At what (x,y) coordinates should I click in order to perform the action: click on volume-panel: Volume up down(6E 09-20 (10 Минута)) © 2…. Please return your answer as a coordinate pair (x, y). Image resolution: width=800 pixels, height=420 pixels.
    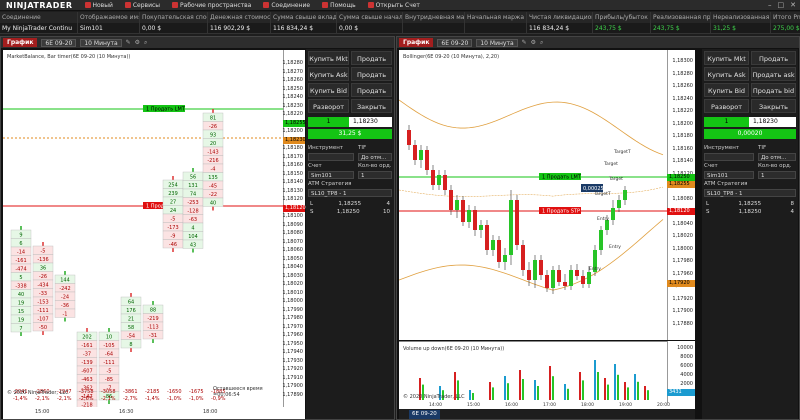
    Looking at the image, I should click on (533, 372).